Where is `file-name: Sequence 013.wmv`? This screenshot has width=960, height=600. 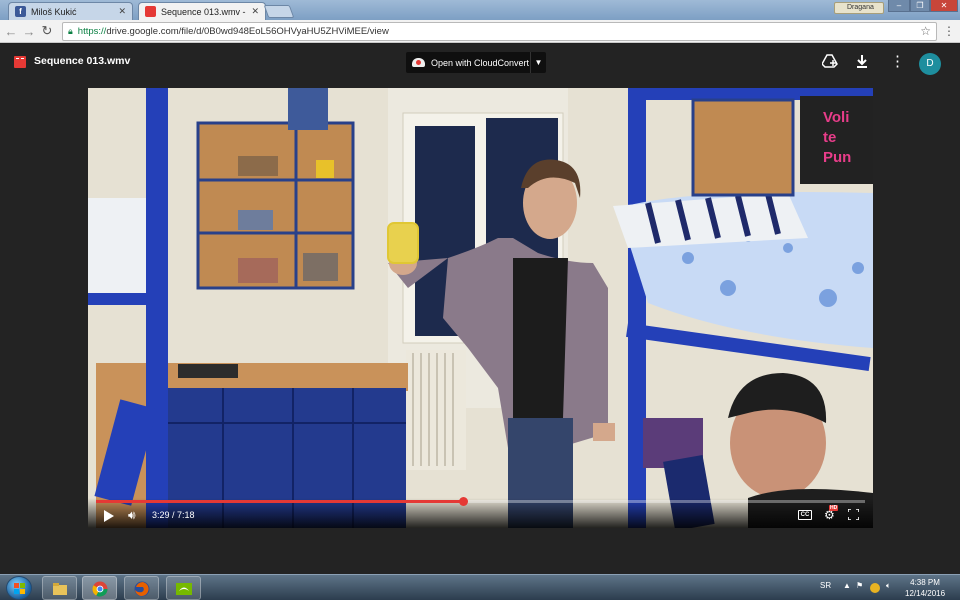
file-name: Sequence 013.wmv is located at coordinates (82, 61).